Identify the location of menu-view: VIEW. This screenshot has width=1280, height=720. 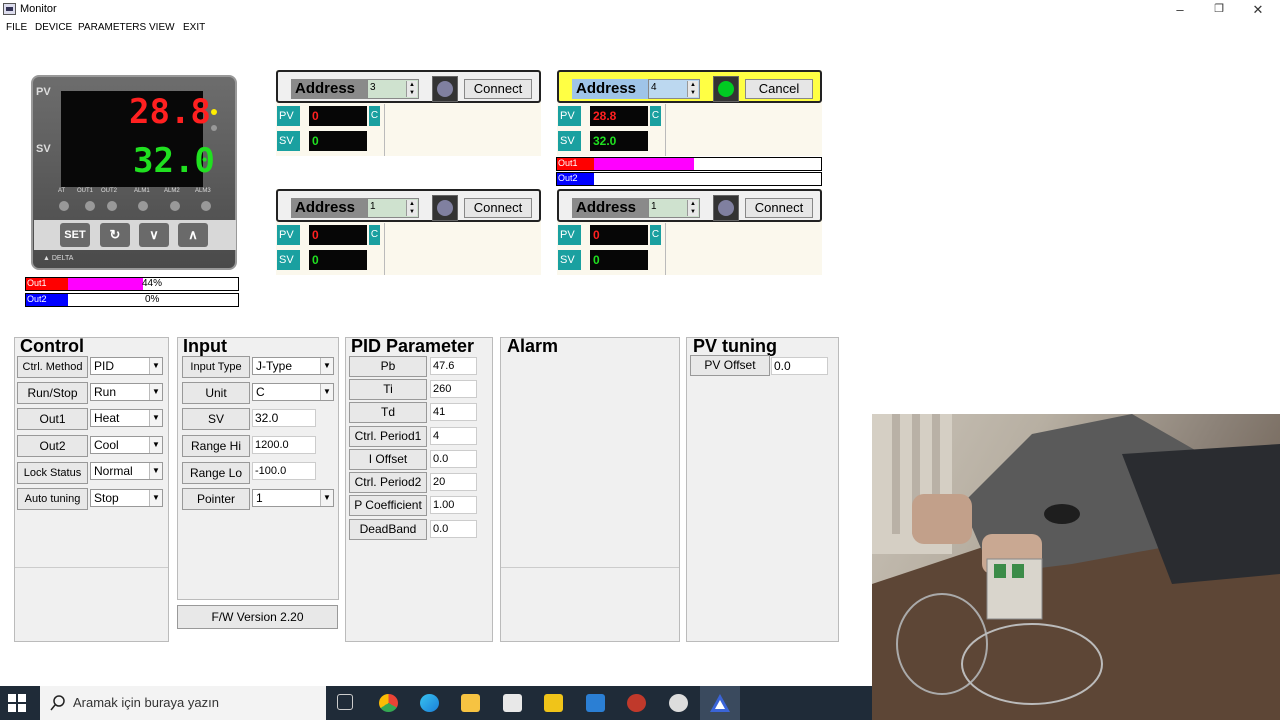
(162, 27).